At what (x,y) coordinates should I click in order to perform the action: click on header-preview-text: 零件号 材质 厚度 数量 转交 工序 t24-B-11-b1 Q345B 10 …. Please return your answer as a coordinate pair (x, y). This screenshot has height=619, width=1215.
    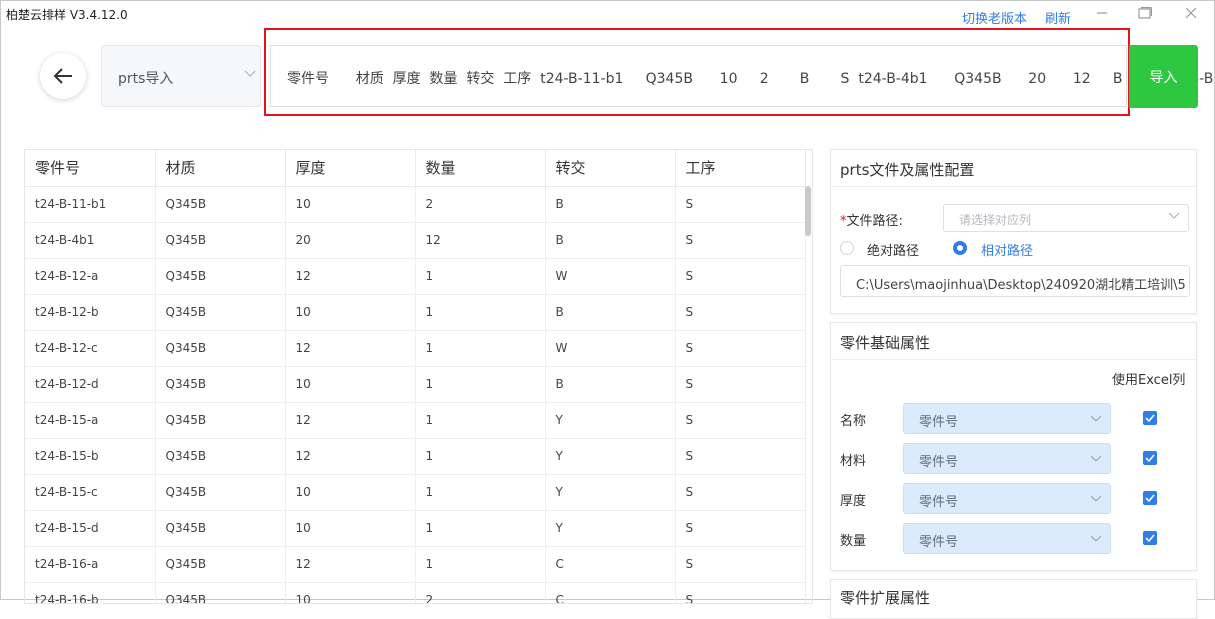
    Looking at the image, I should click on (750, 79).